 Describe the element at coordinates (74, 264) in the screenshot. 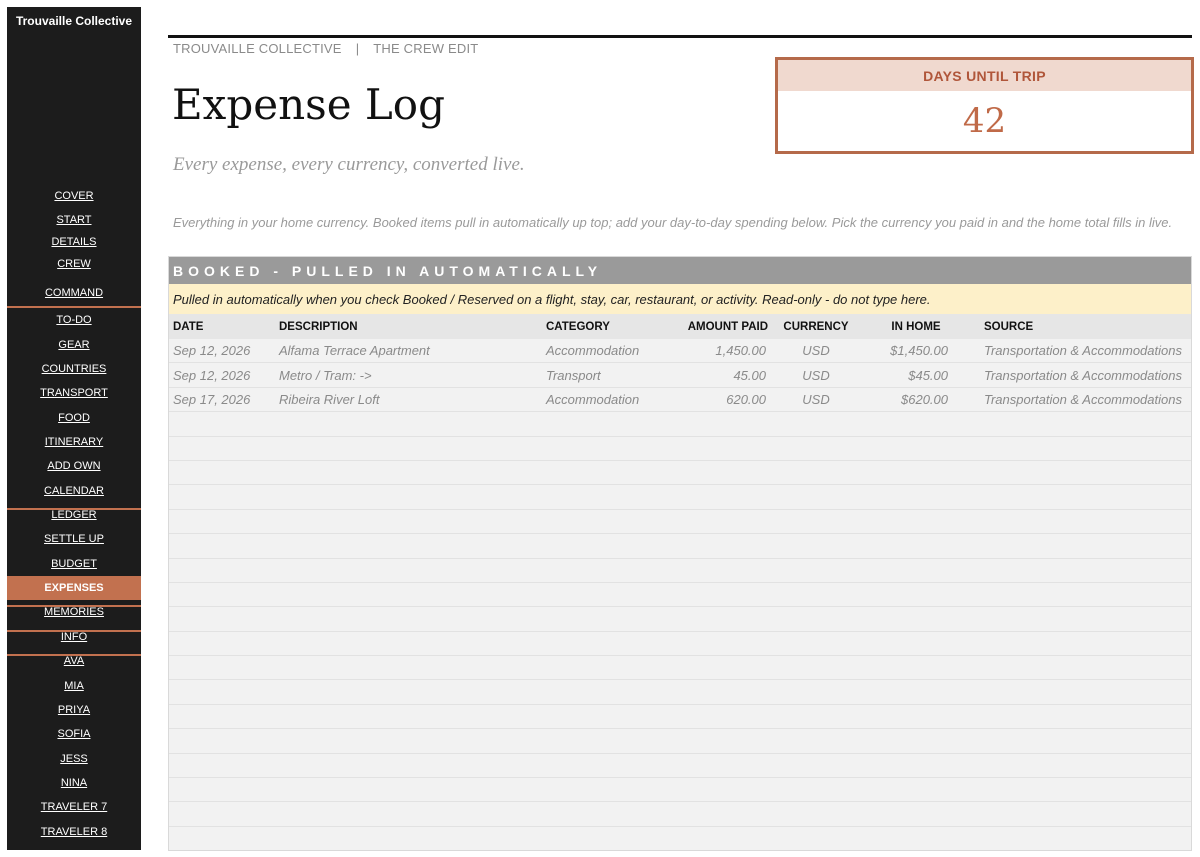

I see `sidebar-item-crew: CREW` at that location.